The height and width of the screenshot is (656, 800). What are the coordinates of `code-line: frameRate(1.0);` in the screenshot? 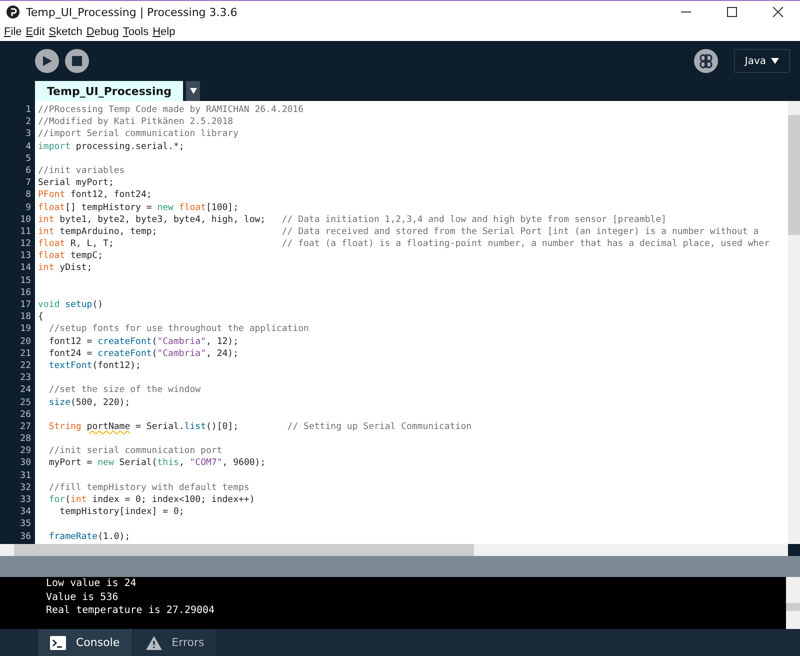 It's located at (89, 536).